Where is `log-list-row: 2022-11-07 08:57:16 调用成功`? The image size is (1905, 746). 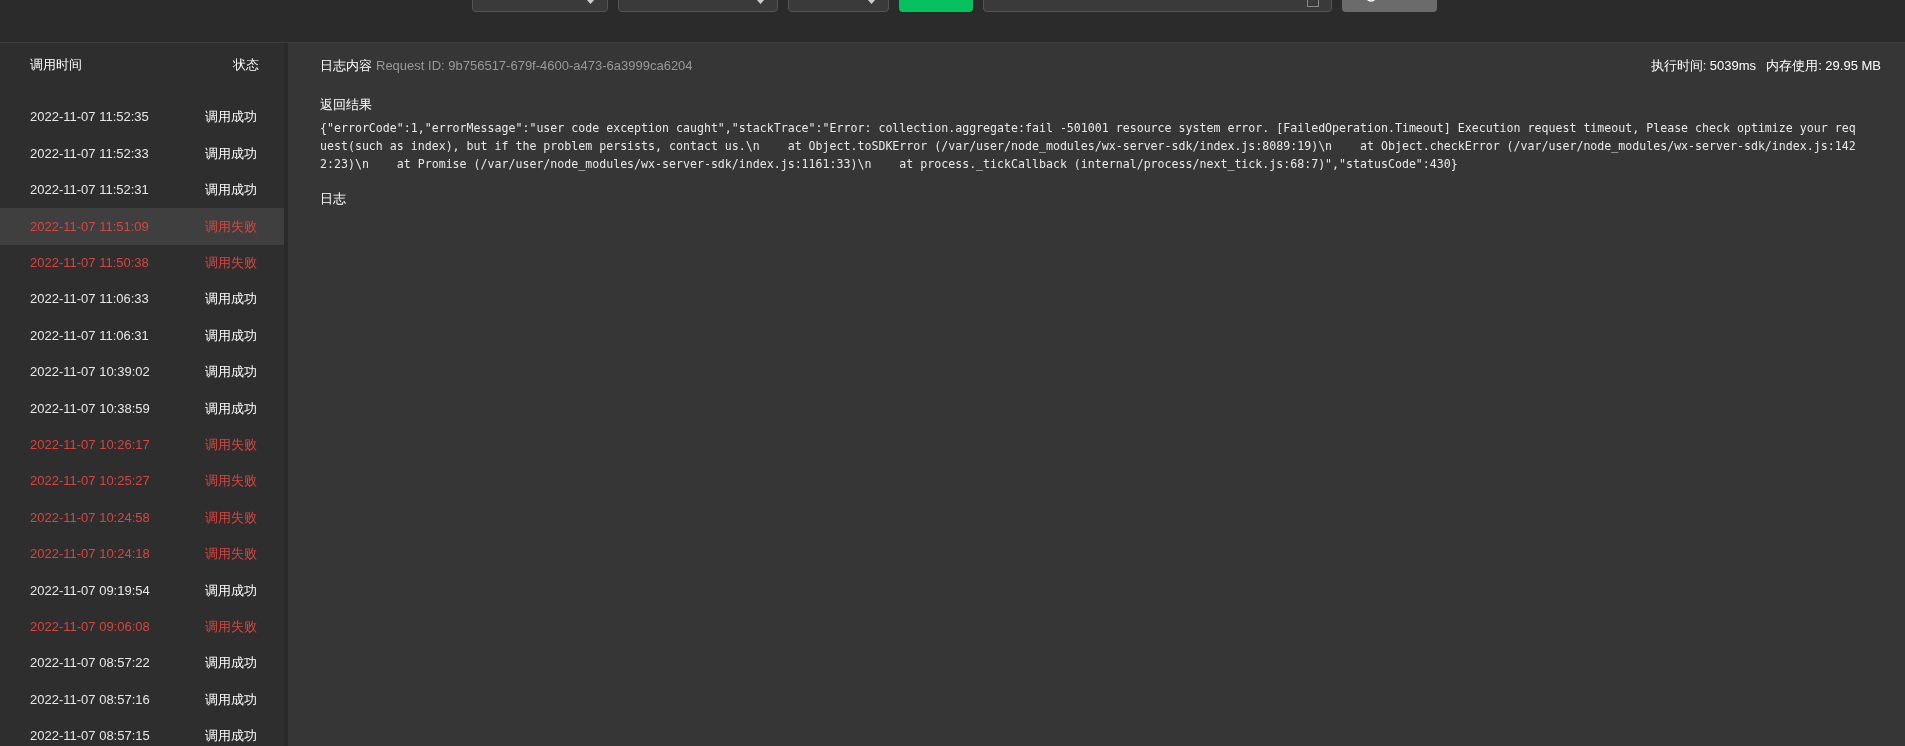
log-list-row: 2022-11-07 08:57:16 调用成功 is located at coordinates (144, 699).